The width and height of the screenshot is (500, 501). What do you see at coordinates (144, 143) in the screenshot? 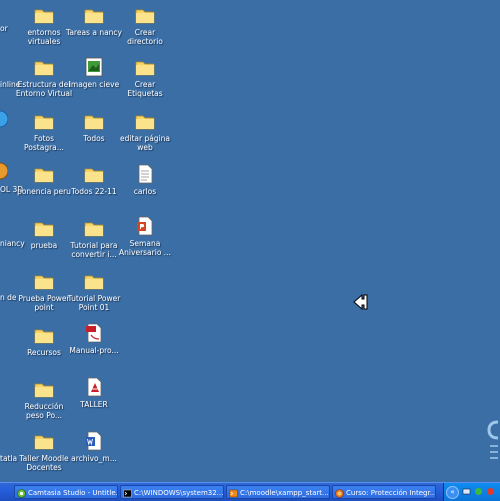
I see `icon-label: editar página web` at bounding box center [144, 143].